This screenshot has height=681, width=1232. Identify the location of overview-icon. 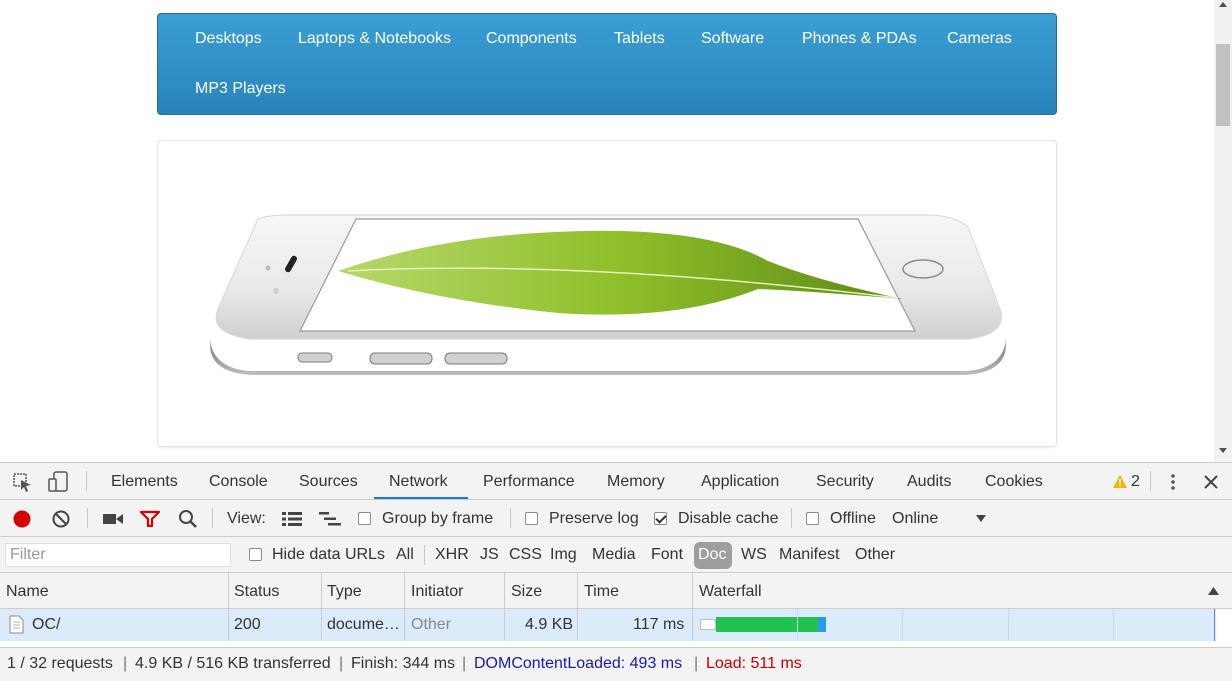
(330, 519).